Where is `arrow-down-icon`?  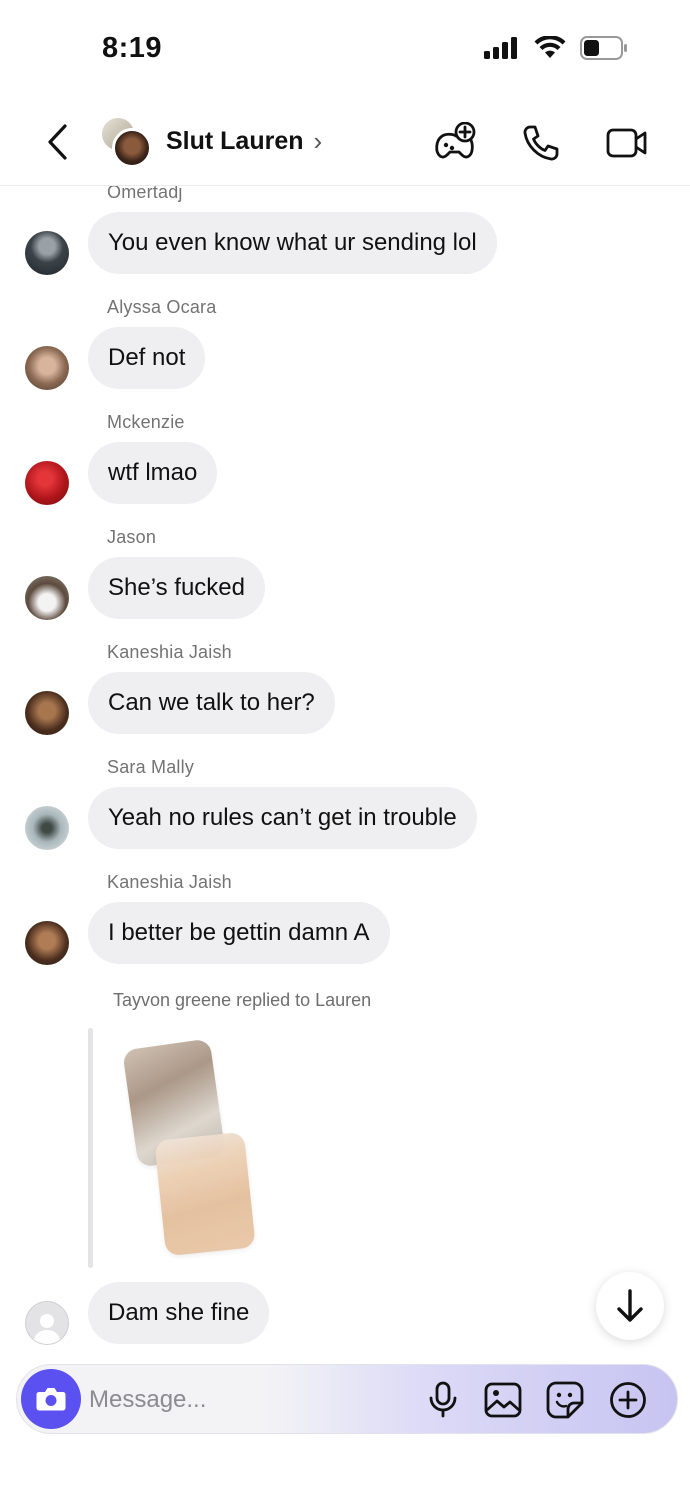 arrow-down-icon is located at coordinates (630, 1305).